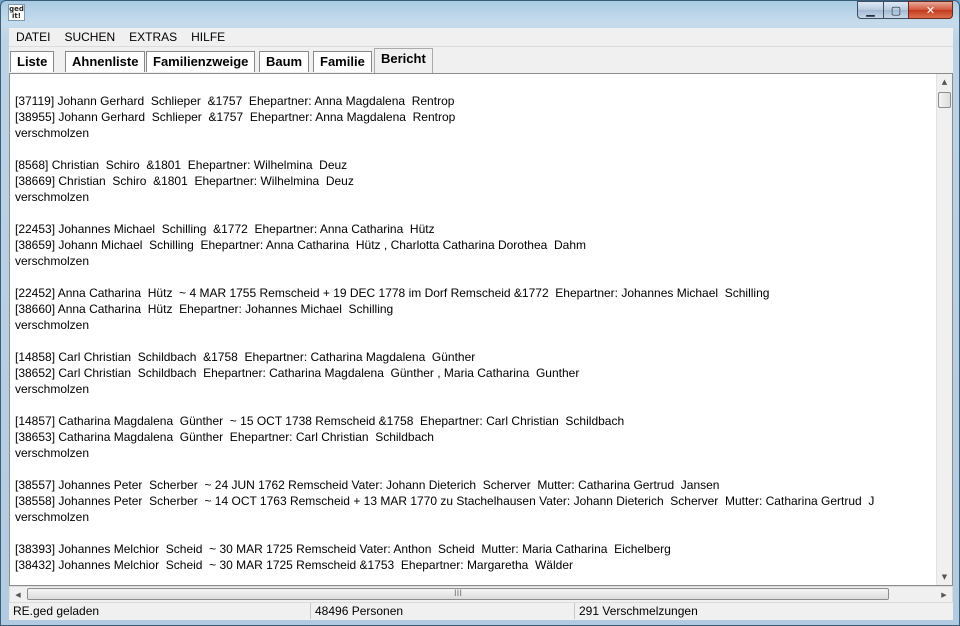 The image size is (960, 626). I want to click on menu-hilfe: HILFE, so click(208, 37).